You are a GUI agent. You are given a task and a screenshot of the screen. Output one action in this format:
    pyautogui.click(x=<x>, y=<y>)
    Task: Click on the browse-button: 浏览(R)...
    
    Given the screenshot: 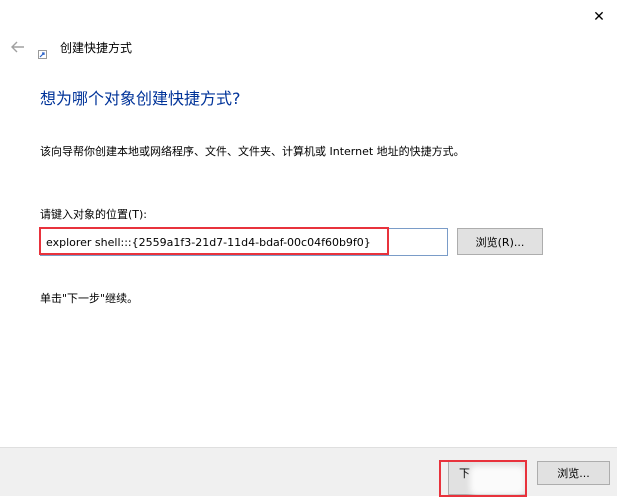 What is the action you would take?
    pyautogui.click(x=500, y=241)
    